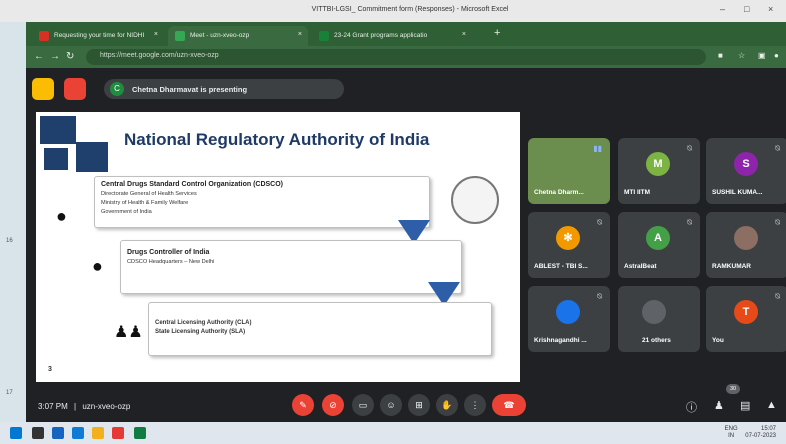 This screenshot has width=786, height=444. What do you see at coordinates (203, 323) in the screenshot?
I see `box-line: Central Licensing Authority (CLA)` at bounding box center [203, 323].